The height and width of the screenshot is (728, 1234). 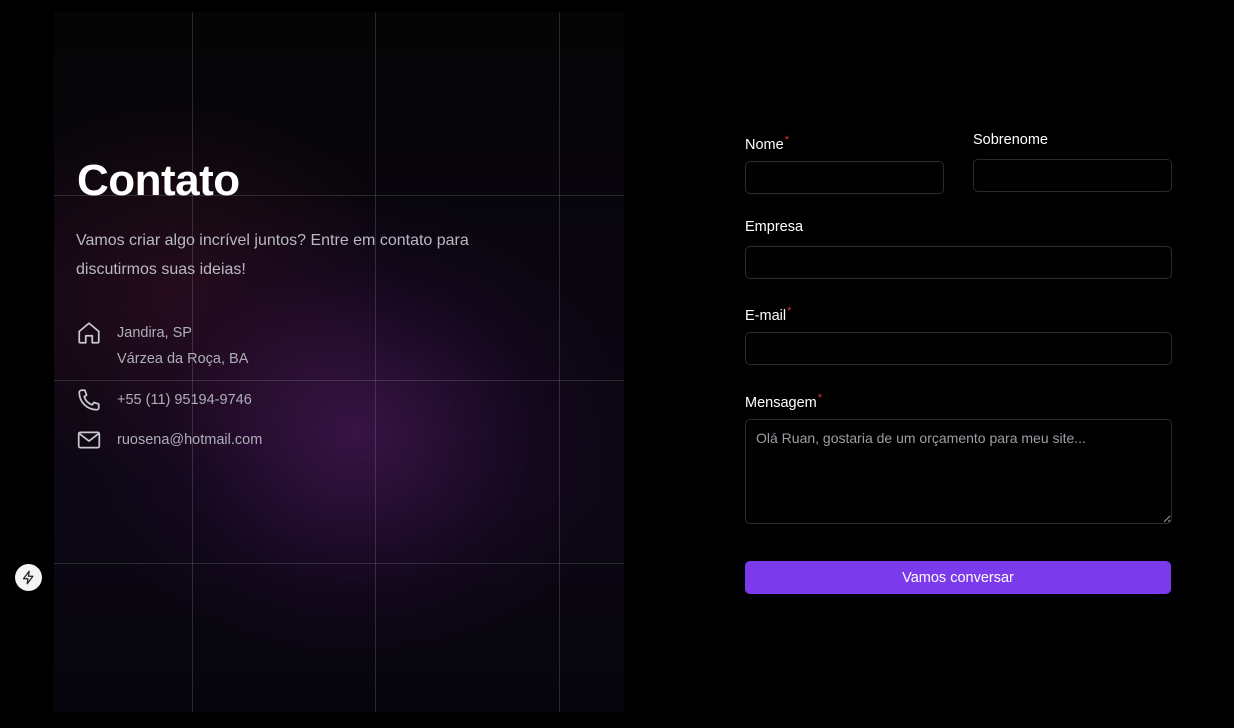 What do you see at coordinates (958, 262) in the screenshot?
I see `company-input` at bounding box center [958, 262].